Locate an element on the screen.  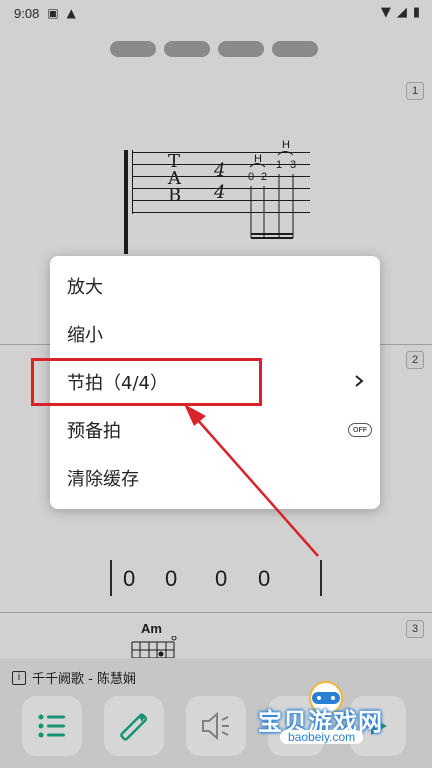
annotation-highlight-box is located at coordinates (146, 382).